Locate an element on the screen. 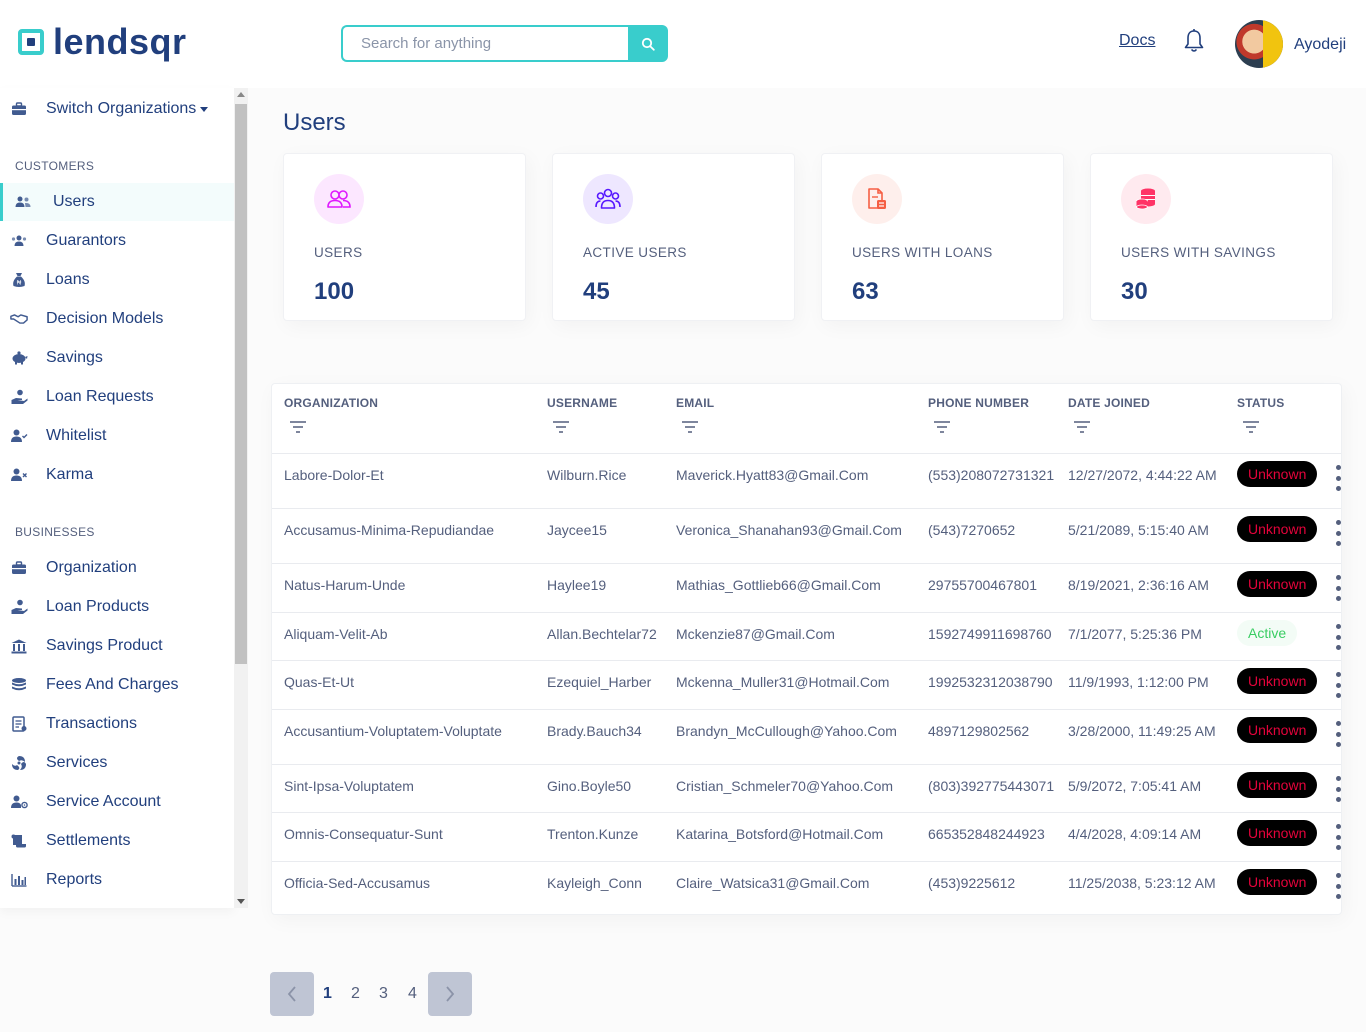  sidebar-item-fees-and-charges: Fees And Charges is located at coordinates (117, 685).